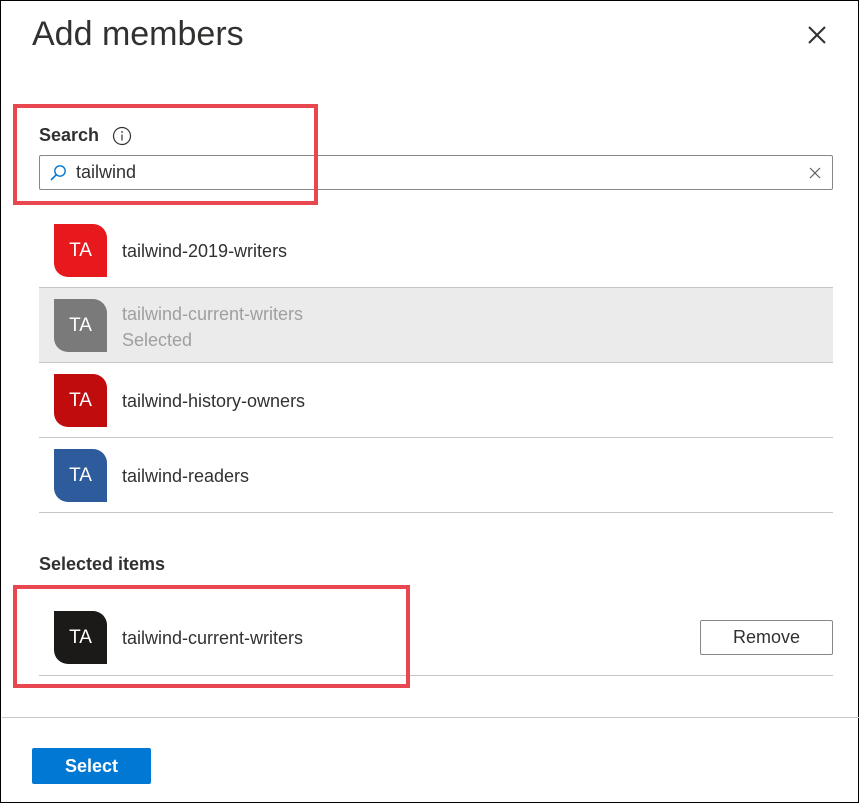 This screenshot has width=859, height=803. I want to click on info-icon, so click(122, 136).